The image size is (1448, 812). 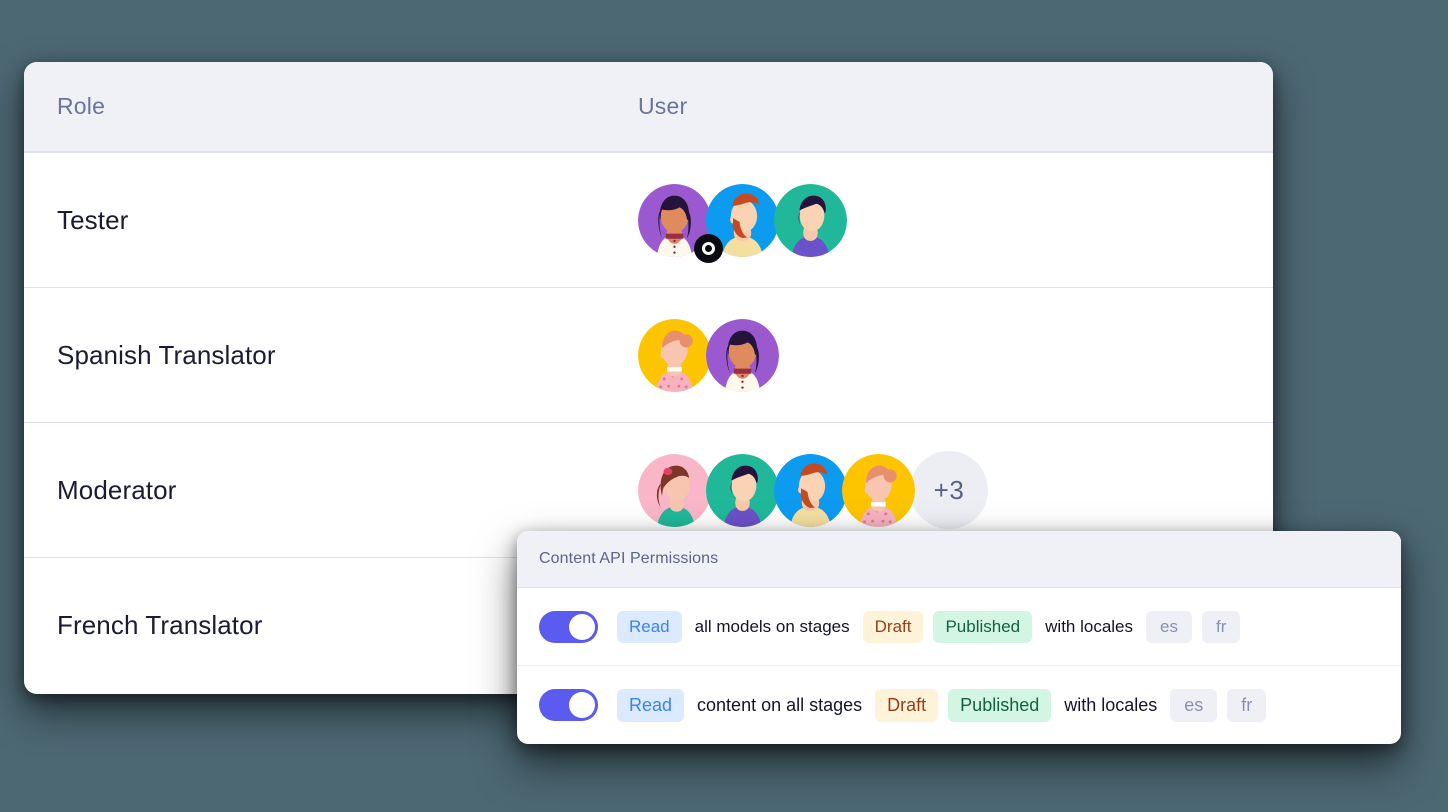 I want to click on role-name: Spanish Translator, so click(x=166, y=354).